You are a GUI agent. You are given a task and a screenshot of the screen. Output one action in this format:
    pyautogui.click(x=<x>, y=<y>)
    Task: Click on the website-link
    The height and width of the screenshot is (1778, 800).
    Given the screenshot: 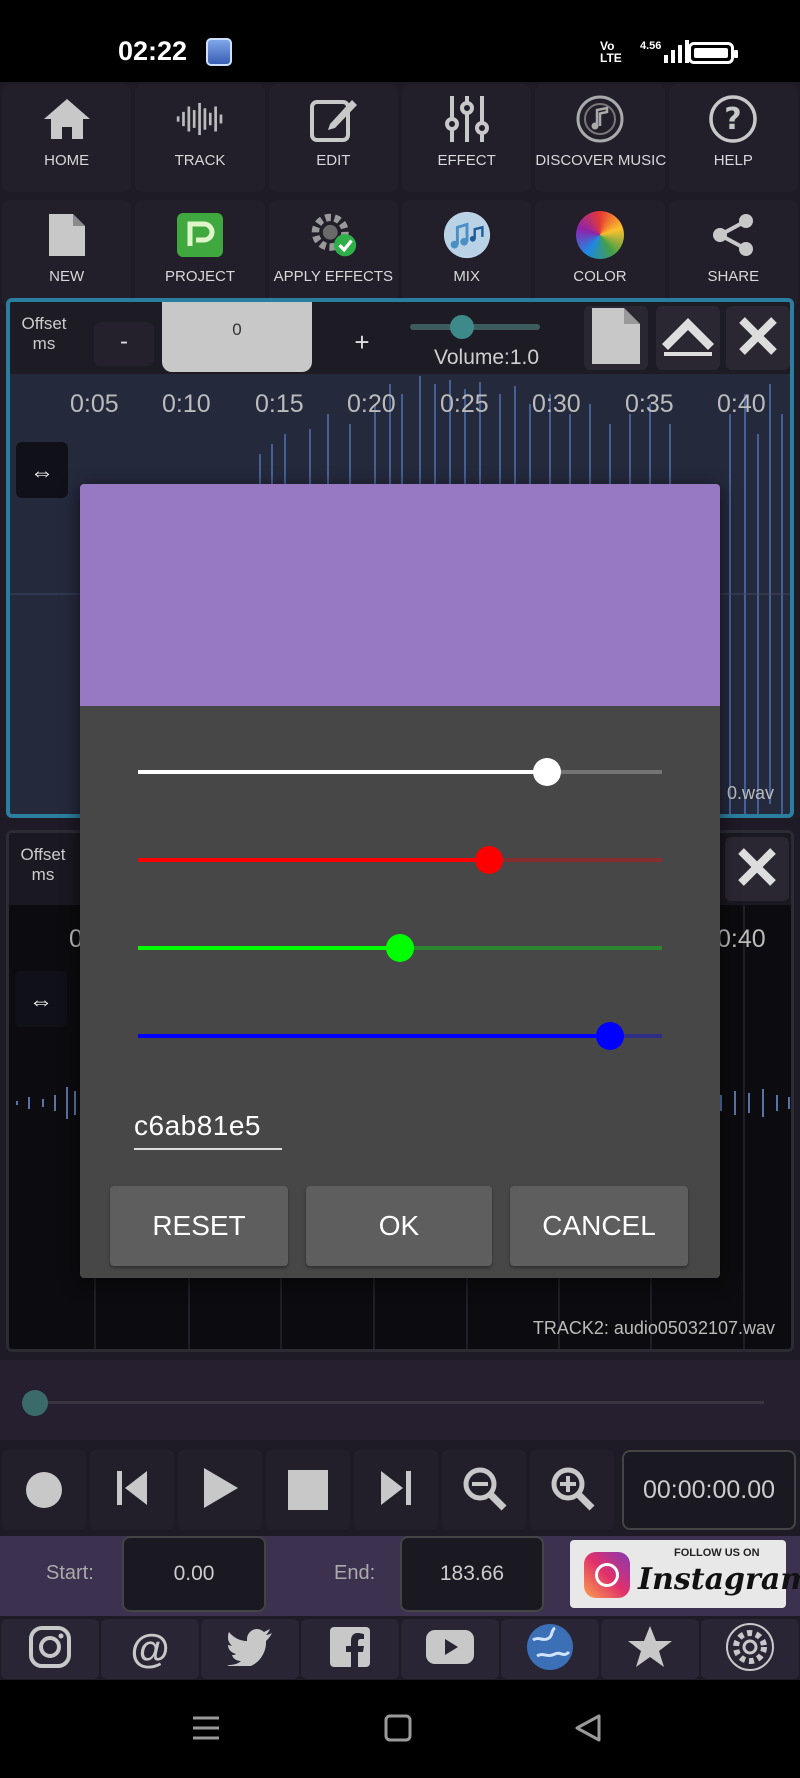 What is the action you would take?
    pyautogui.click(x=550, y=1649)
    